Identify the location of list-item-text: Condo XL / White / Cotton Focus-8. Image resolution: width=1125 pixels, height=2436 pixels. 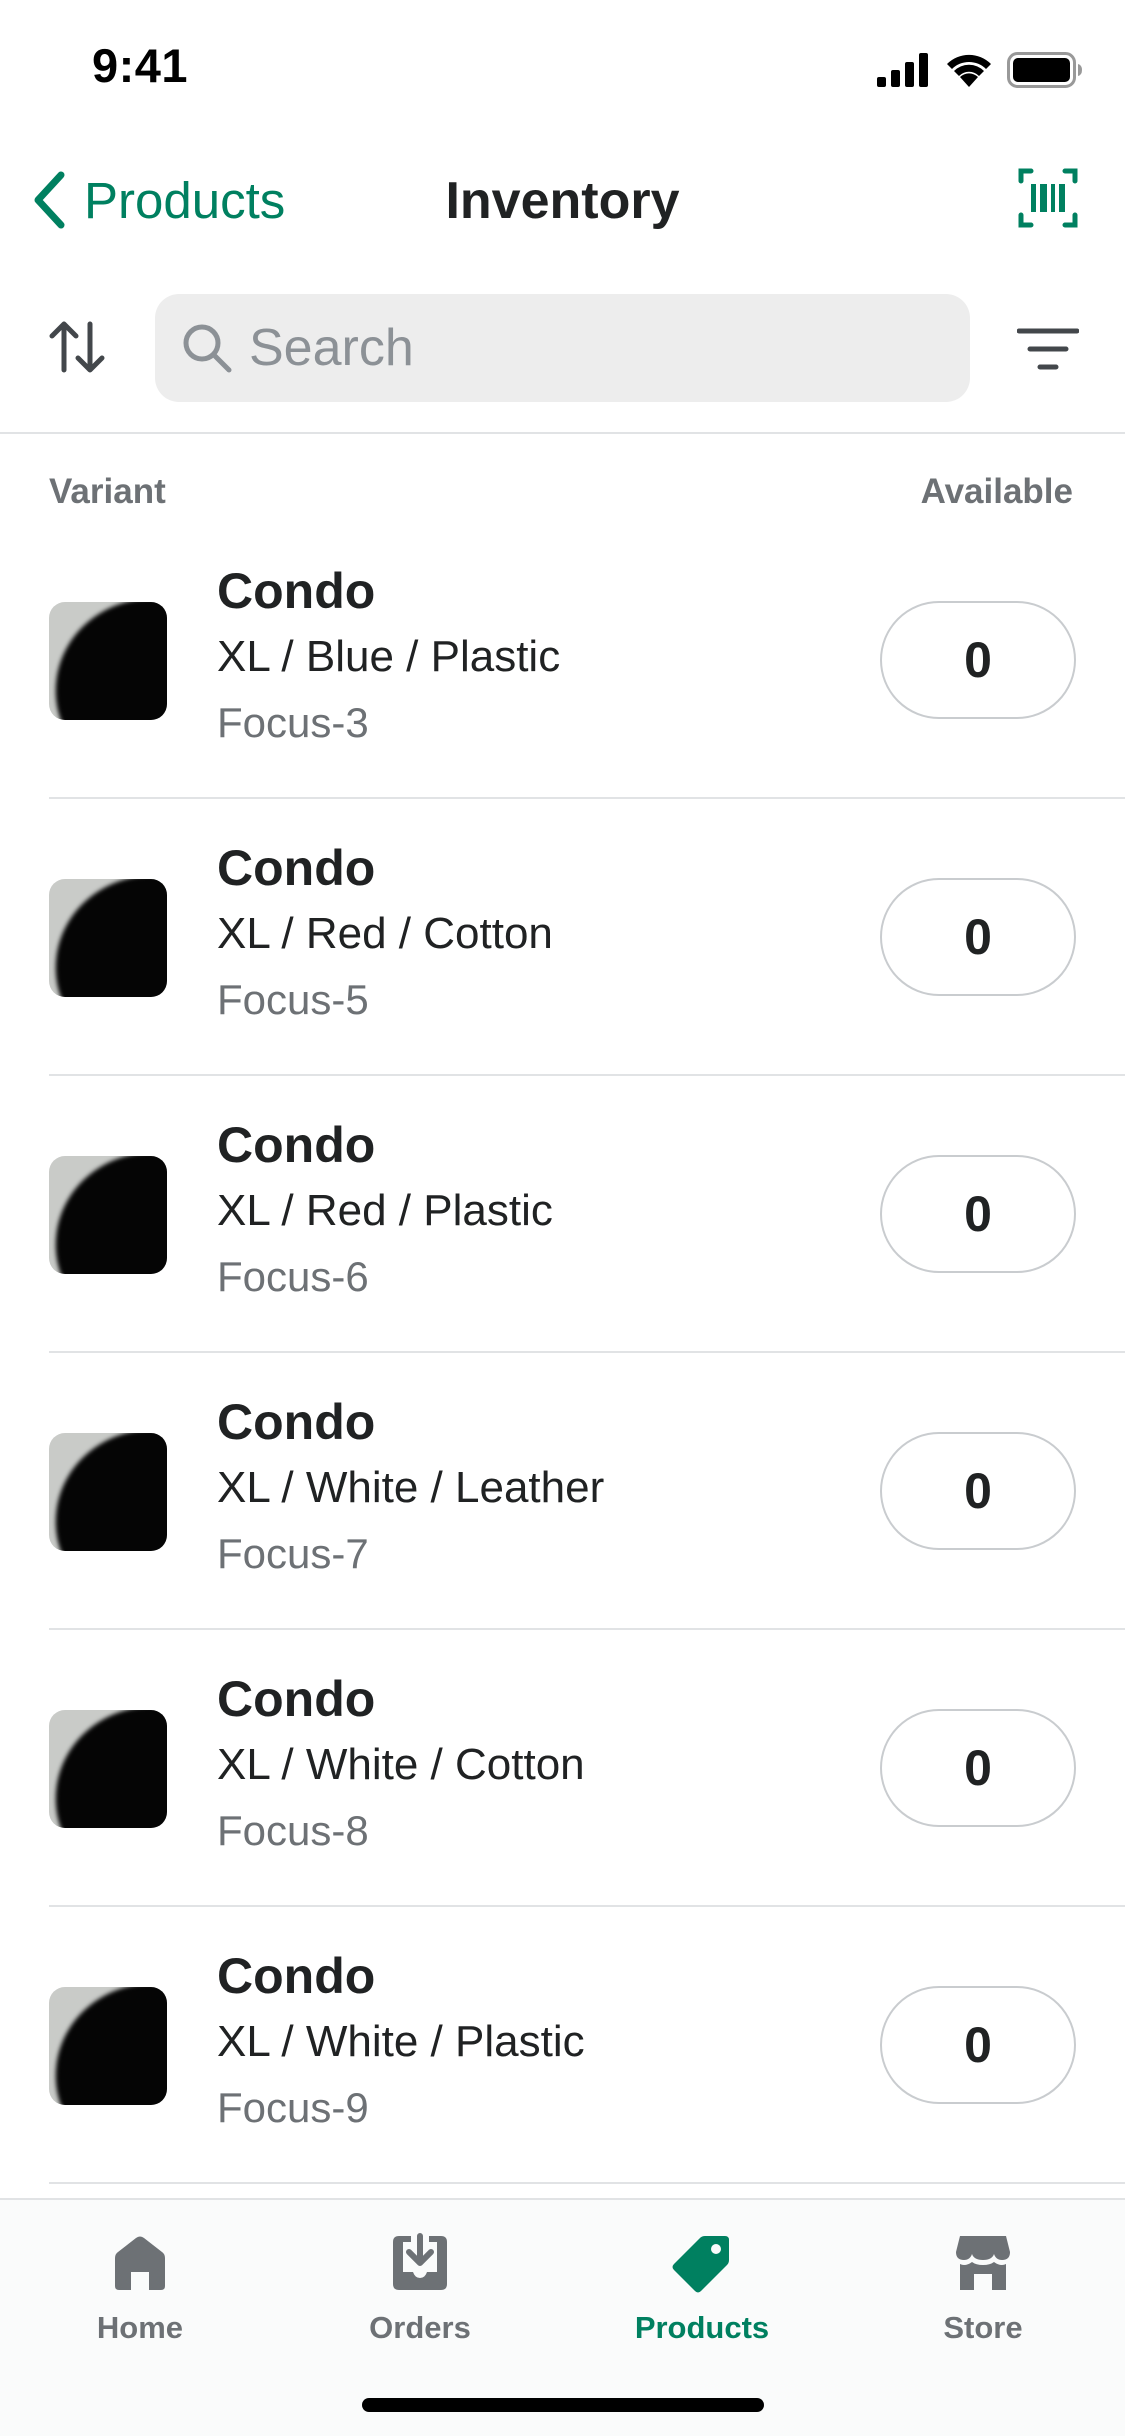
(401, 1765).